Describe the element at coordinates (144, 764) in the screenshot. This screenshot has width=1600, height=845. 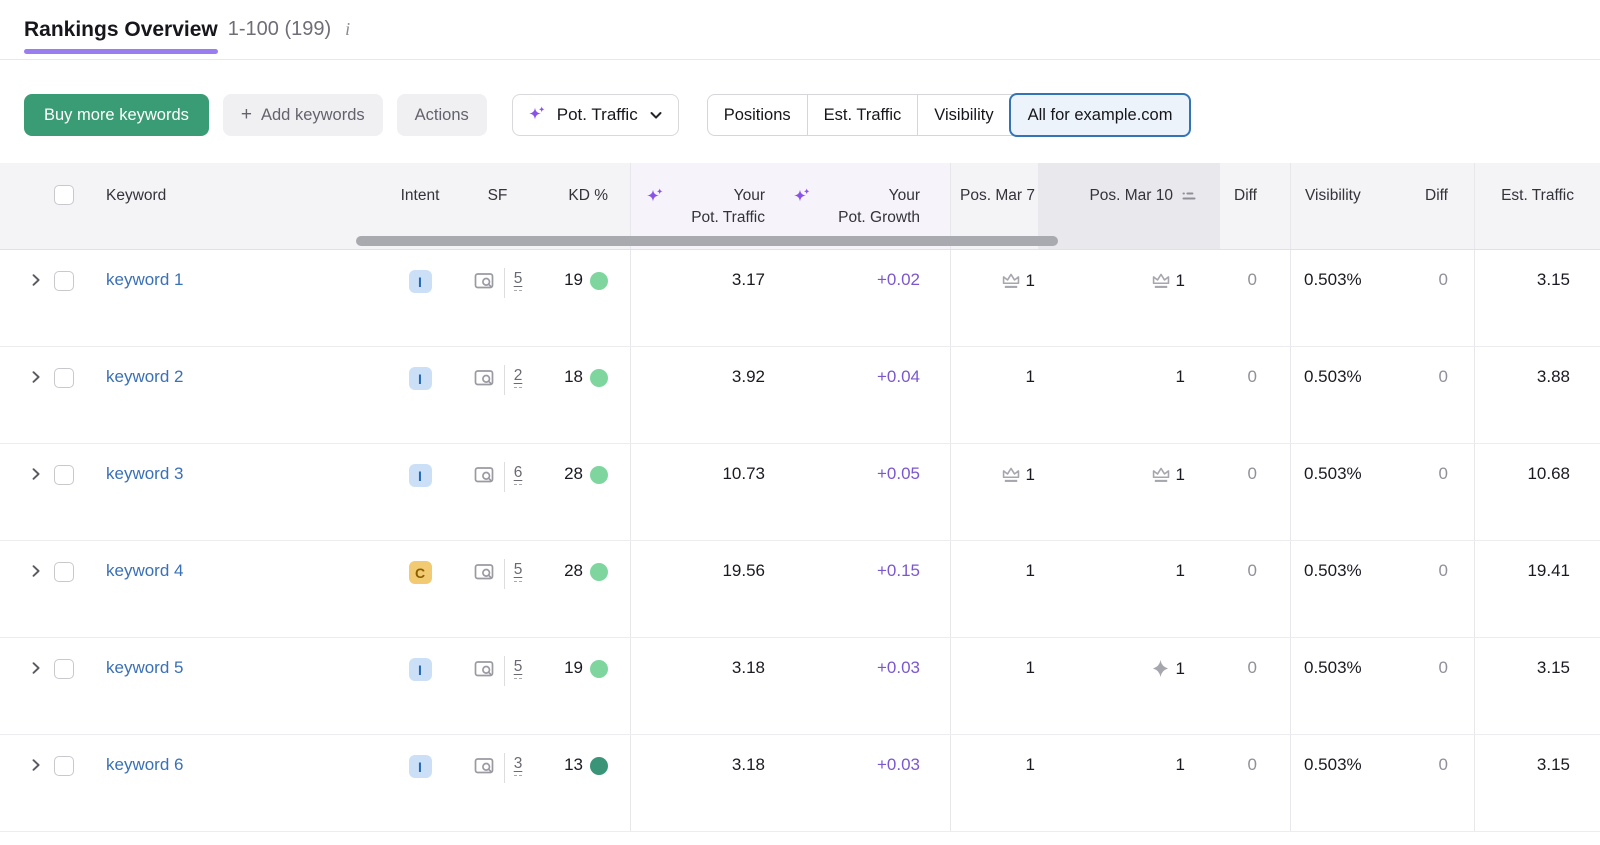
I see `keyword-link: keyword 6` at that location.